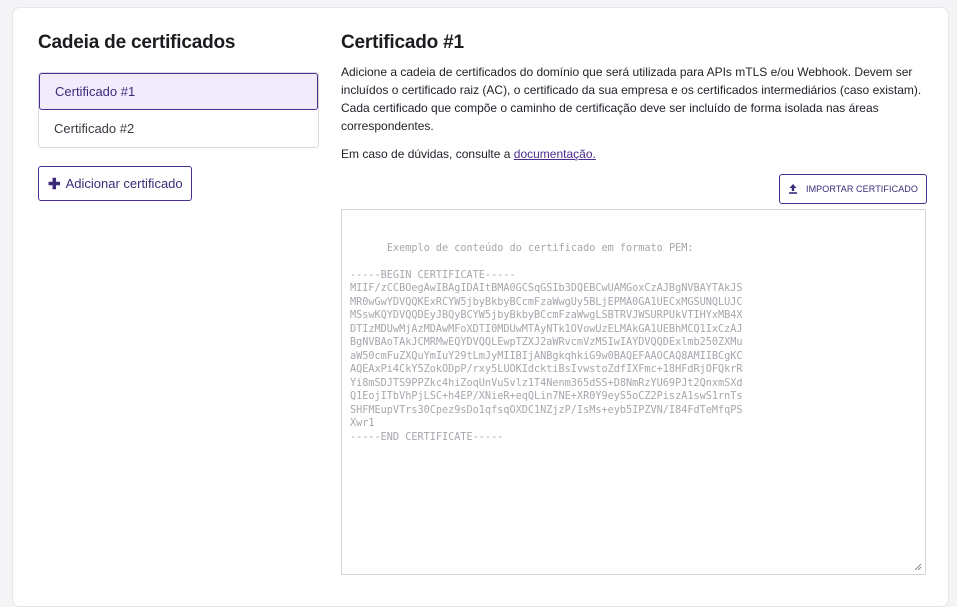  I want to click on certificate-title: Certificado #1, so click(402, 42).